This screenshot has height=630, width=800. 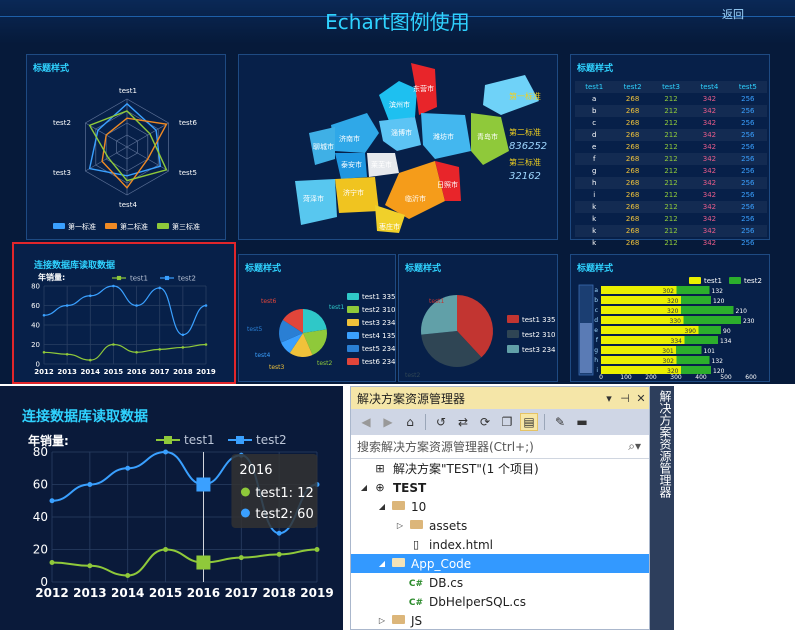 What do you see at coordinates (742, 311) in the screenshot?
I see `bar-value-label: 210` at bounding box center [742, 311].